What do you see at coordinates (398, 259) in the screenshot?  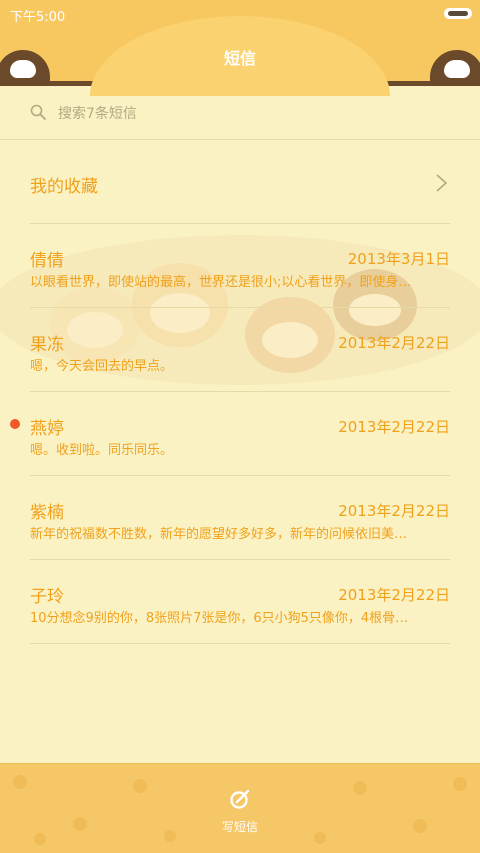 I see `message-date: 2013年3月1日` at bounding box center [398, 259].